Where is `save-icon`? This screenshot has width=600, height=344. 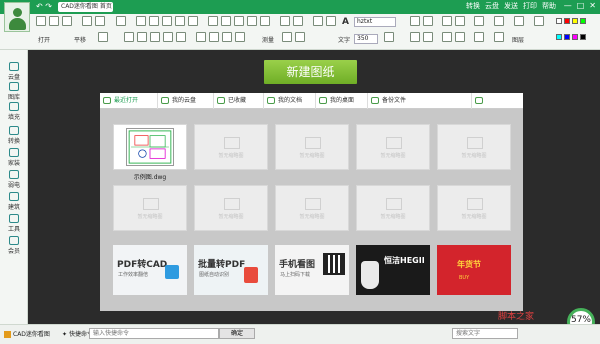
save-icon is located at coordinates (54, 21).